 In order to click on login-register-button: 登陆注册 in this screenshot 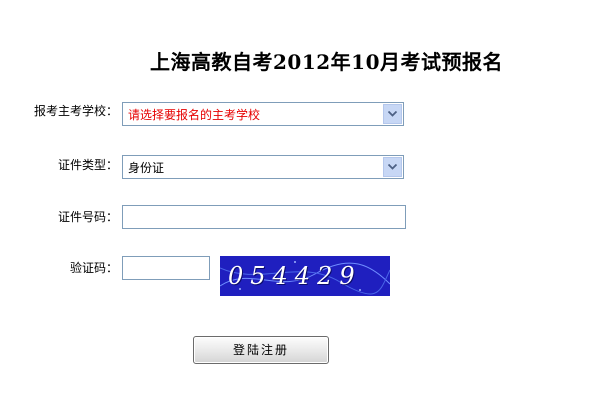, I will do `click(261, 350)`.